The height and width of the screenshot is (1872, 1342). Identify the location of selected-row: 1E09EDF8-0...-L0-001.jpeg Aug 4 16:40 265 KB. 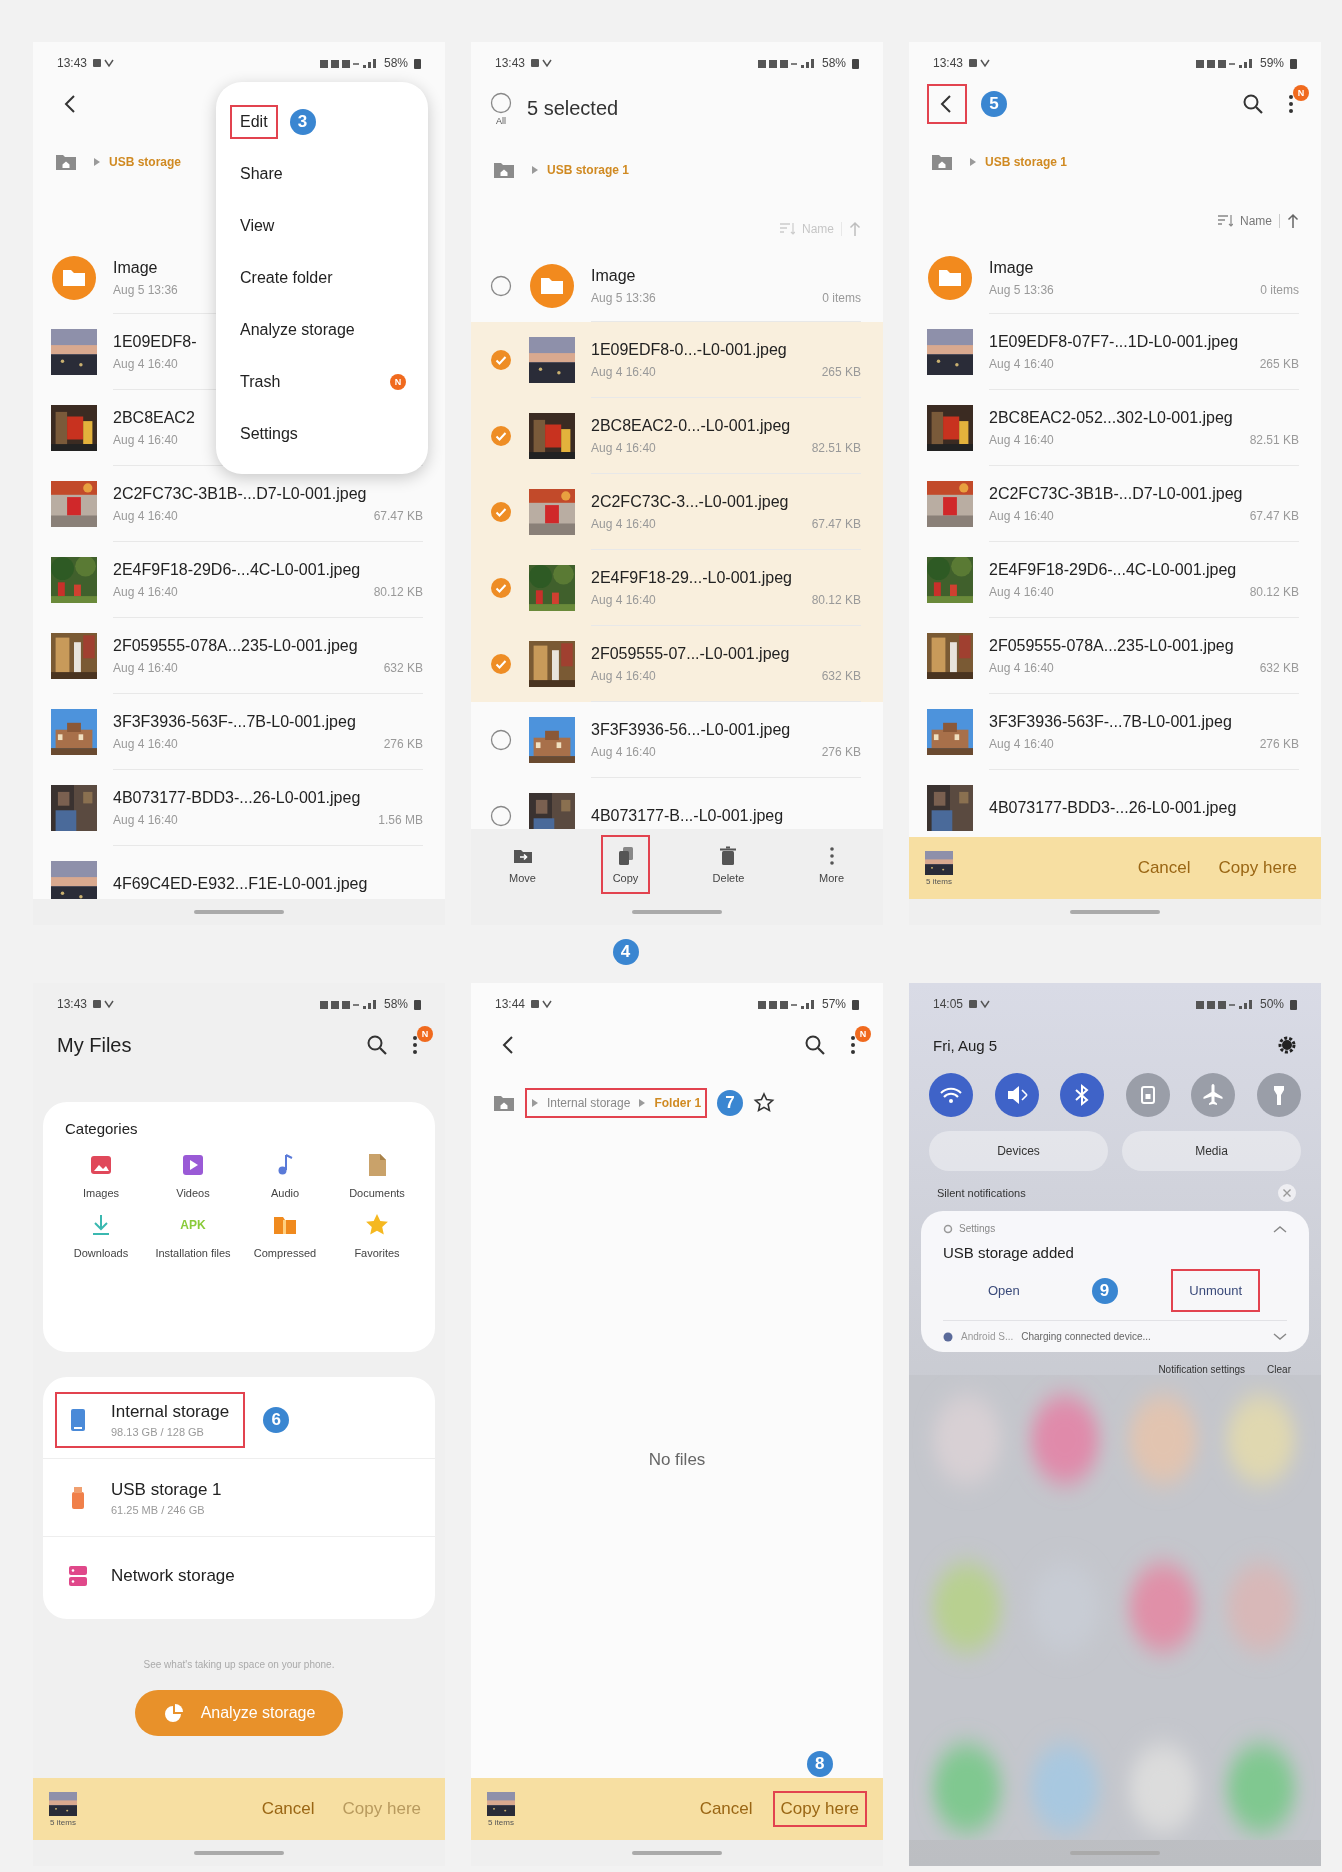
(677, 360).